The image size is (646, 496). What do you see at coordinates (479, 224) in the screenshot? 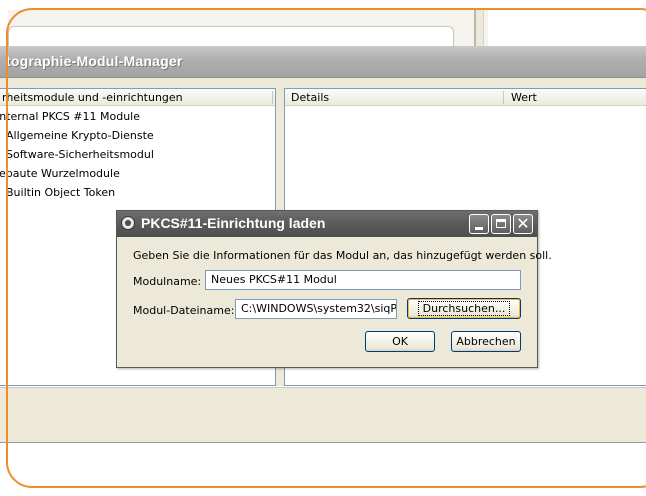
I see `minimize-icon` at bounding box center [479, 224].